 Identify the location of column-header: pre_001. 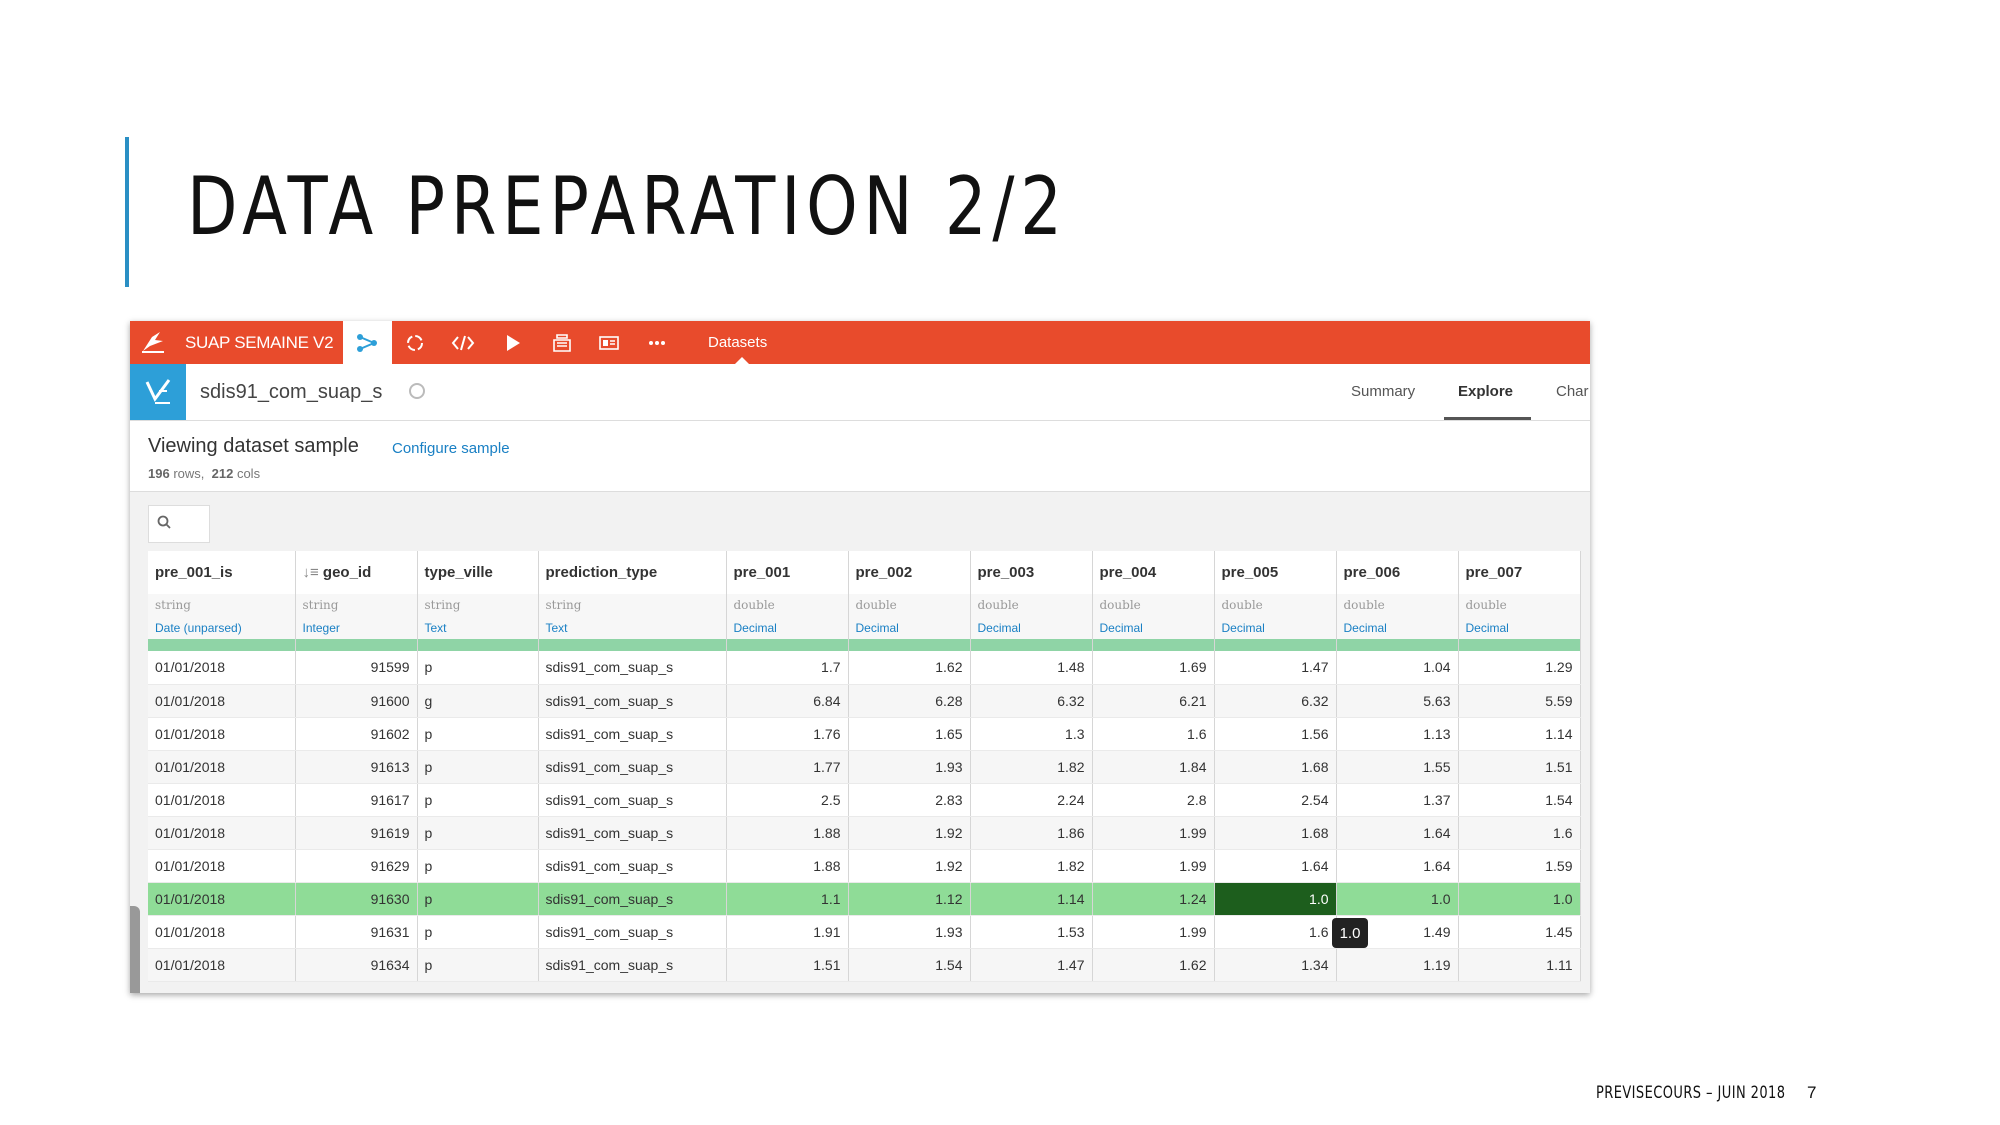
(787, 572).